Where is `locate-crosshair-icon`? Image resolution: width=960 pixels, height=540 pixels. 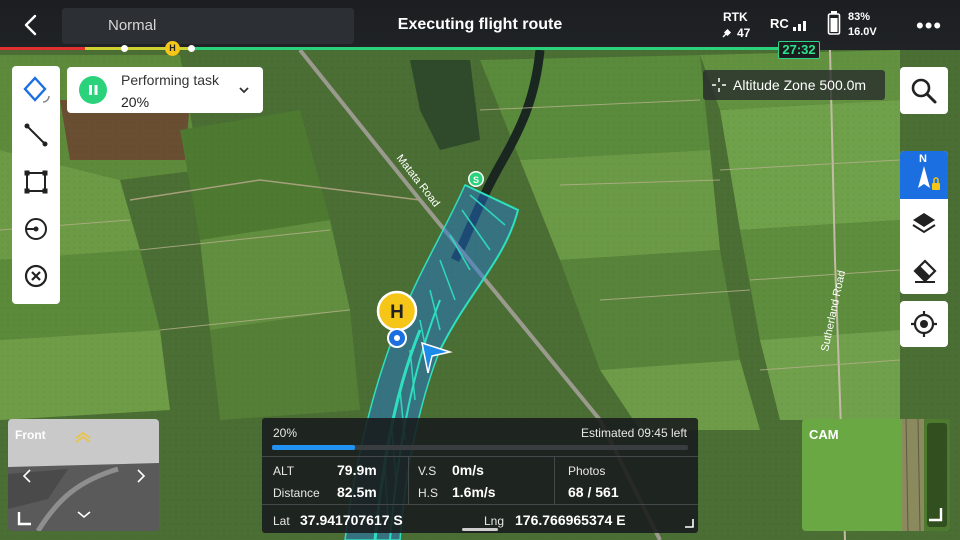 locate-crosshair-icon is located at coordinates (924, 324).